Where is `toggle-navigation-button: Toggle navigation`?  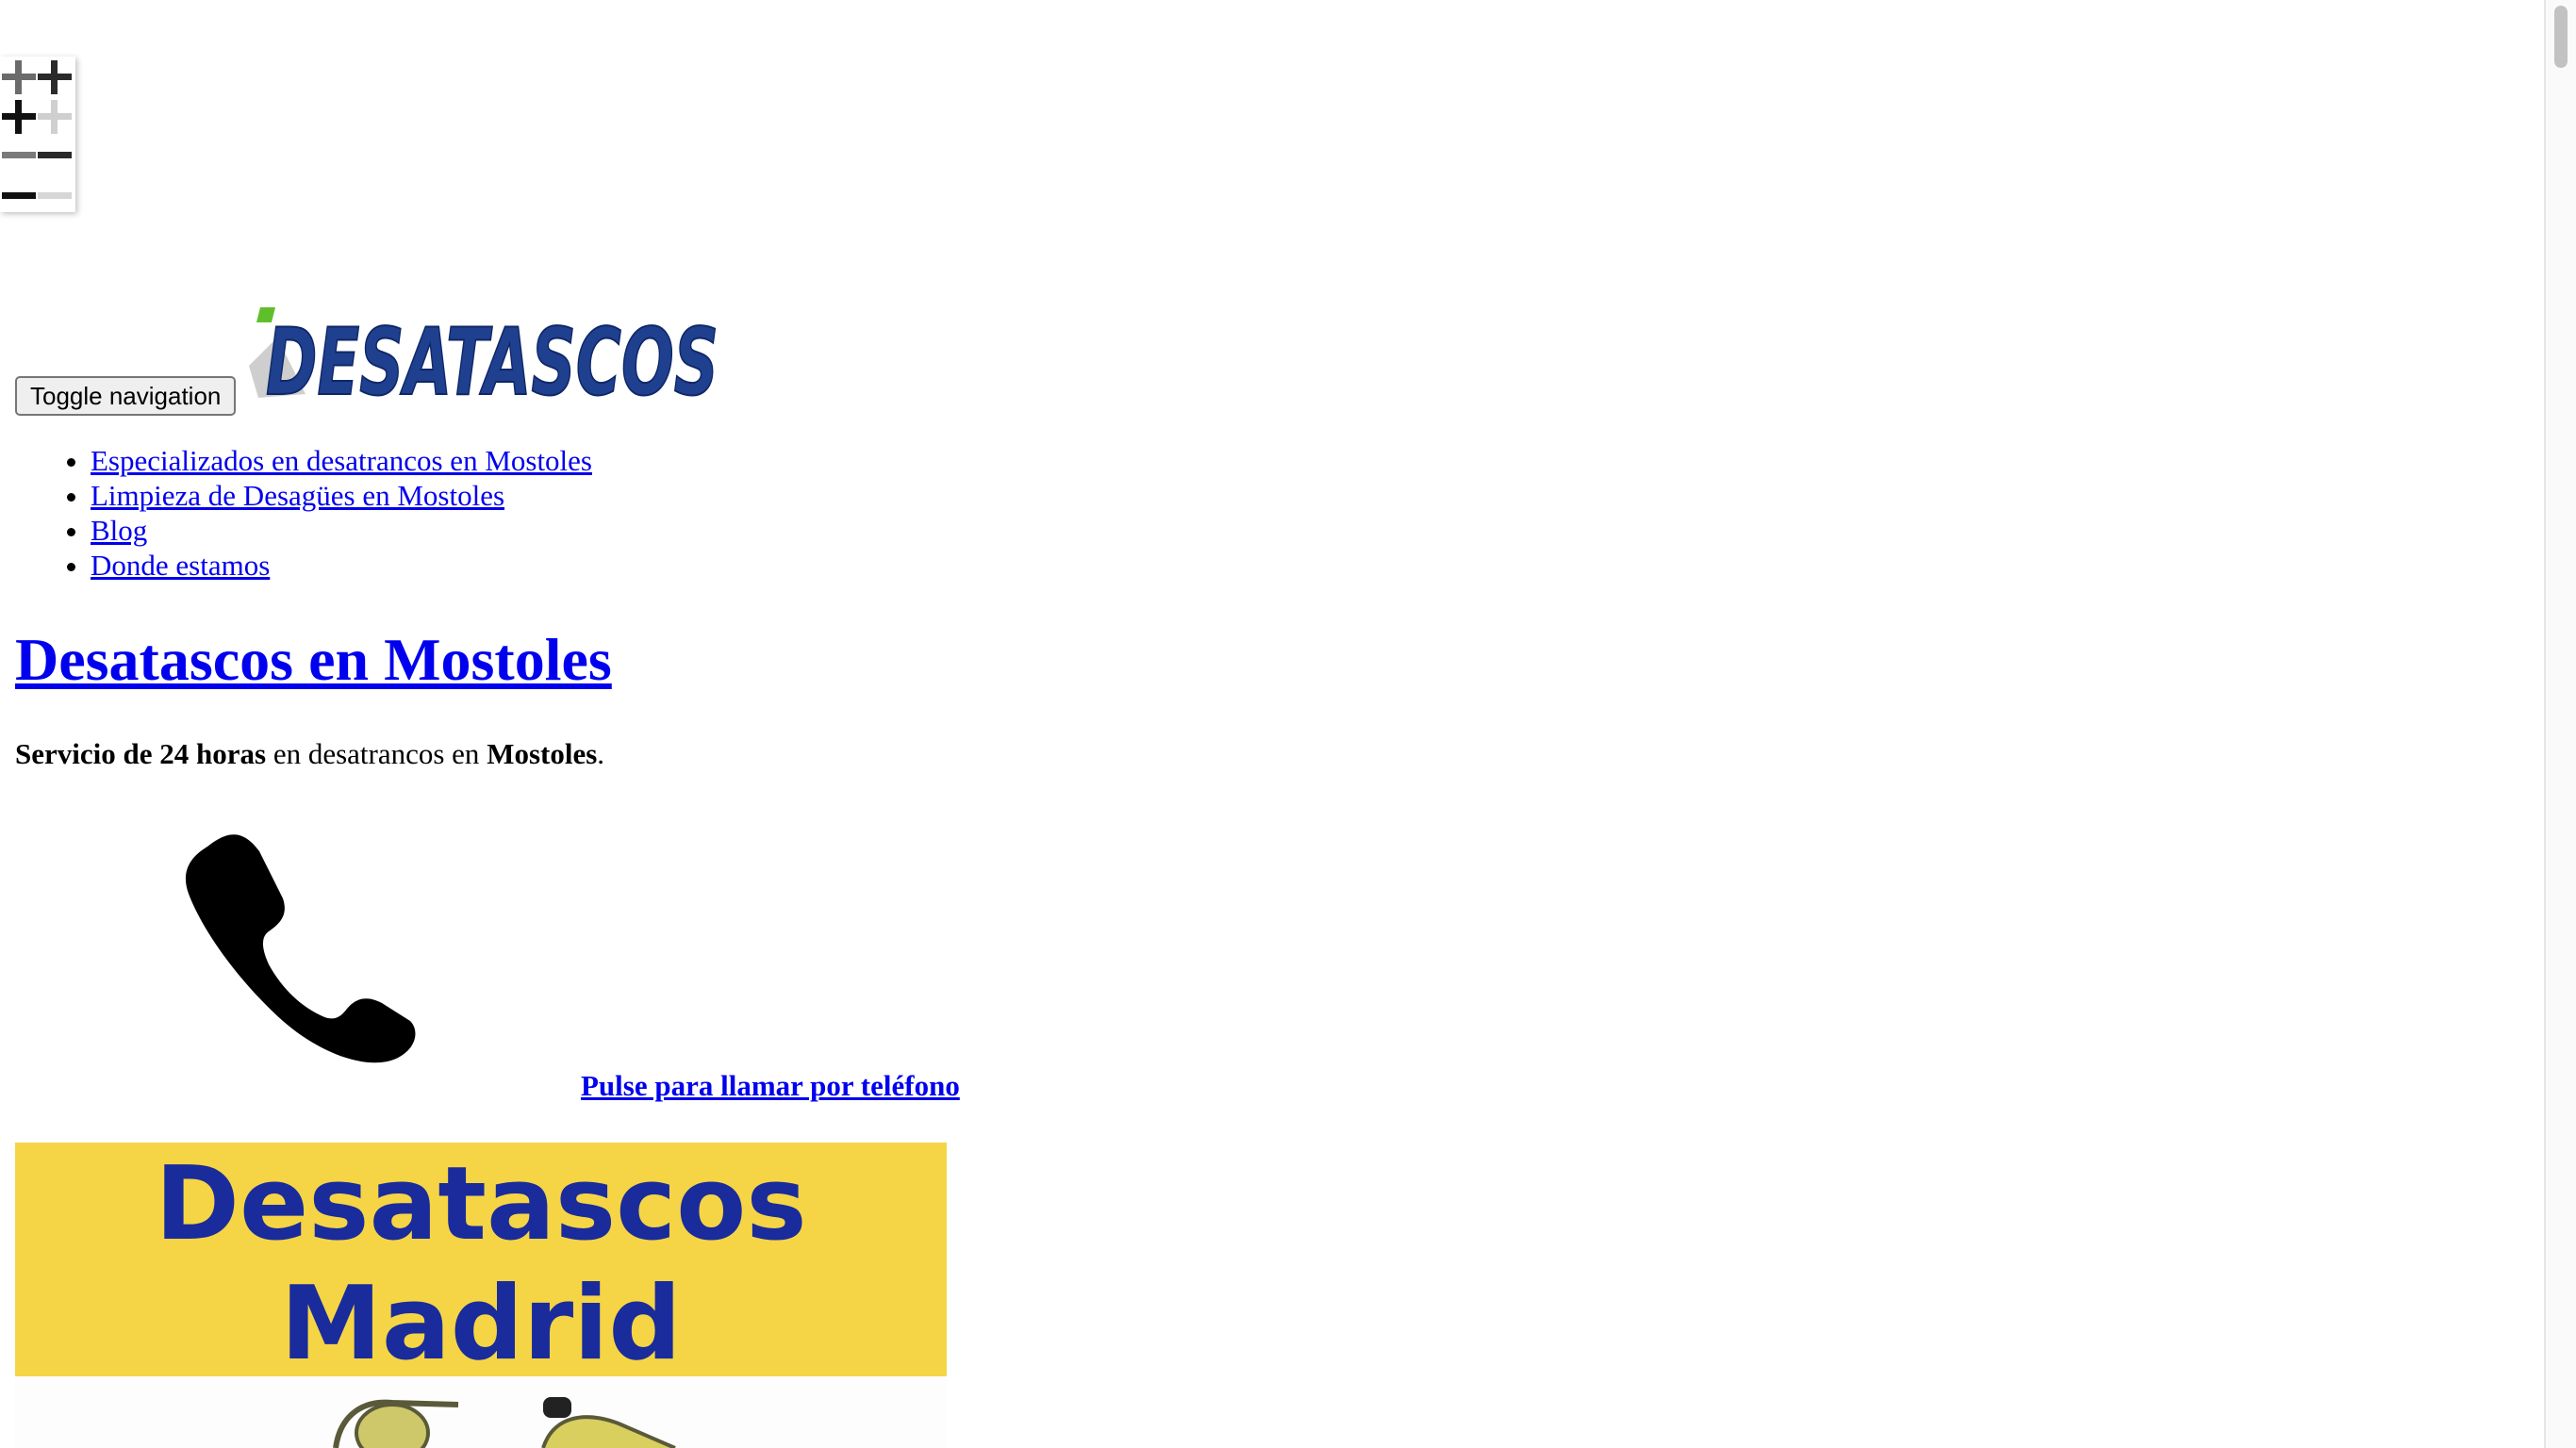
toggle-navigation-button: Toggle navigation is located at coordinates (126, 396).